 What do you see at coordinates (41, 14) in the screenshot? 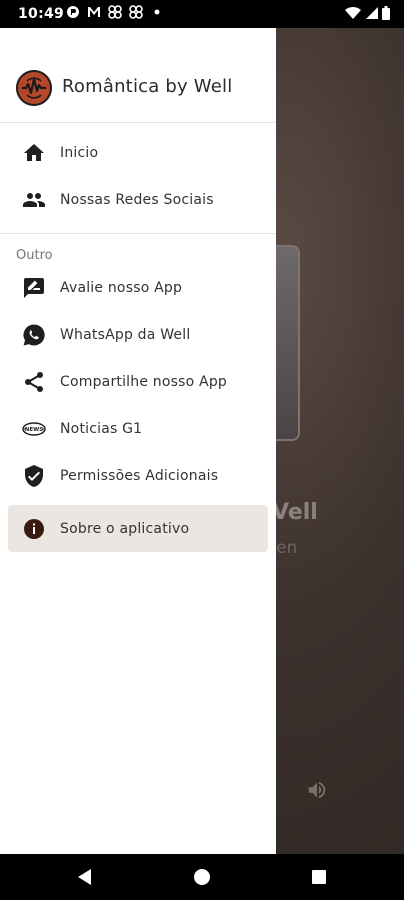
I see `status-time: 10:49` at bounding box center [41, 14].